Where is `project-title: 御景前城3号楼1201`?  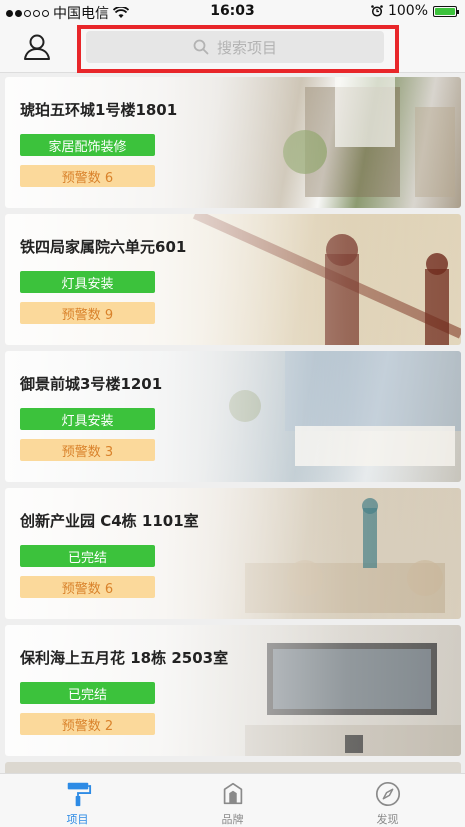 project-title: 御景前城3号楼1201 is located at coordinates (91, 384).